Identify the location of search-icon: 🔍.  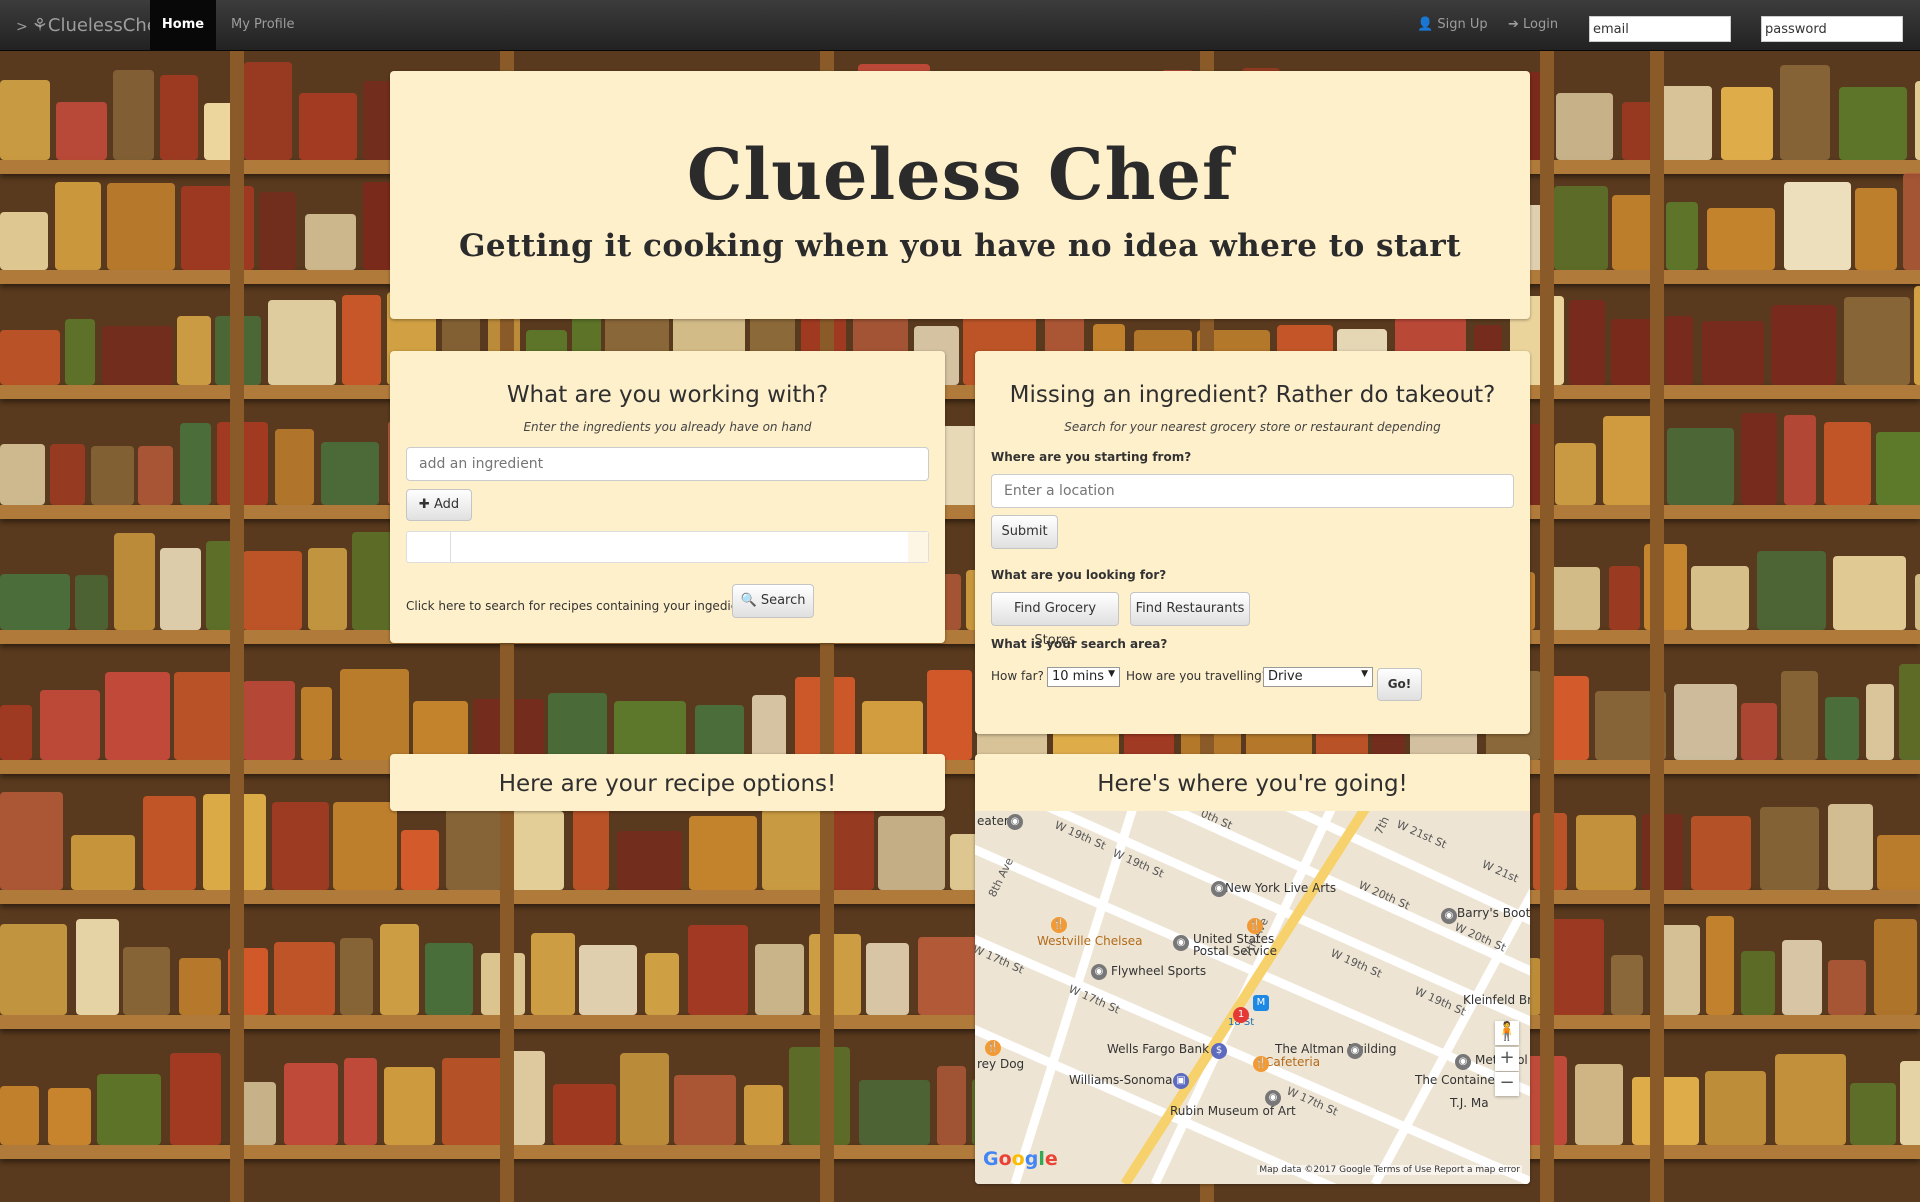
(748, 600).